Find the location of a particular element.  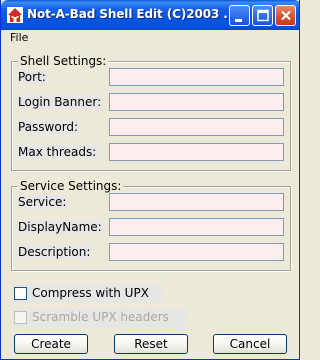

description-label: Description: is located at coordinates (54, 252).